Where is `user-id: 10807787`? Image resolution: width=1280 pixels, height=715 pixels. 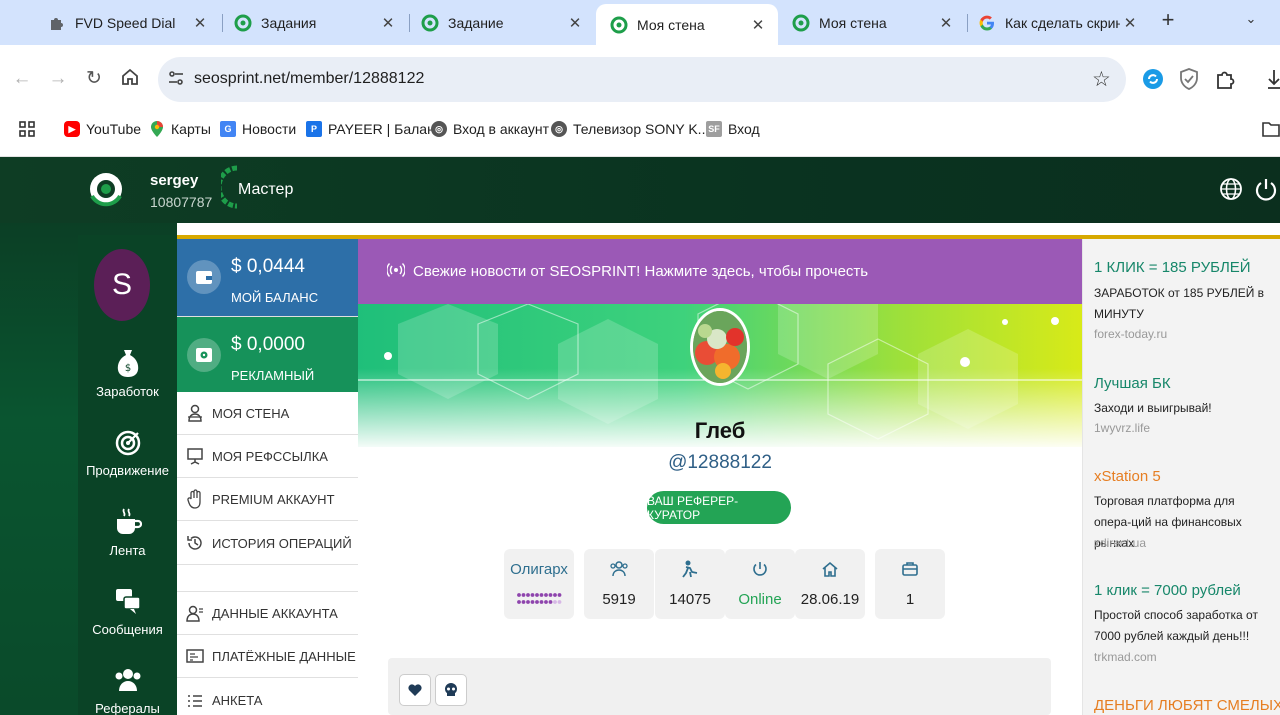
user-id: 10807787 is located at coordinates (181, 202).